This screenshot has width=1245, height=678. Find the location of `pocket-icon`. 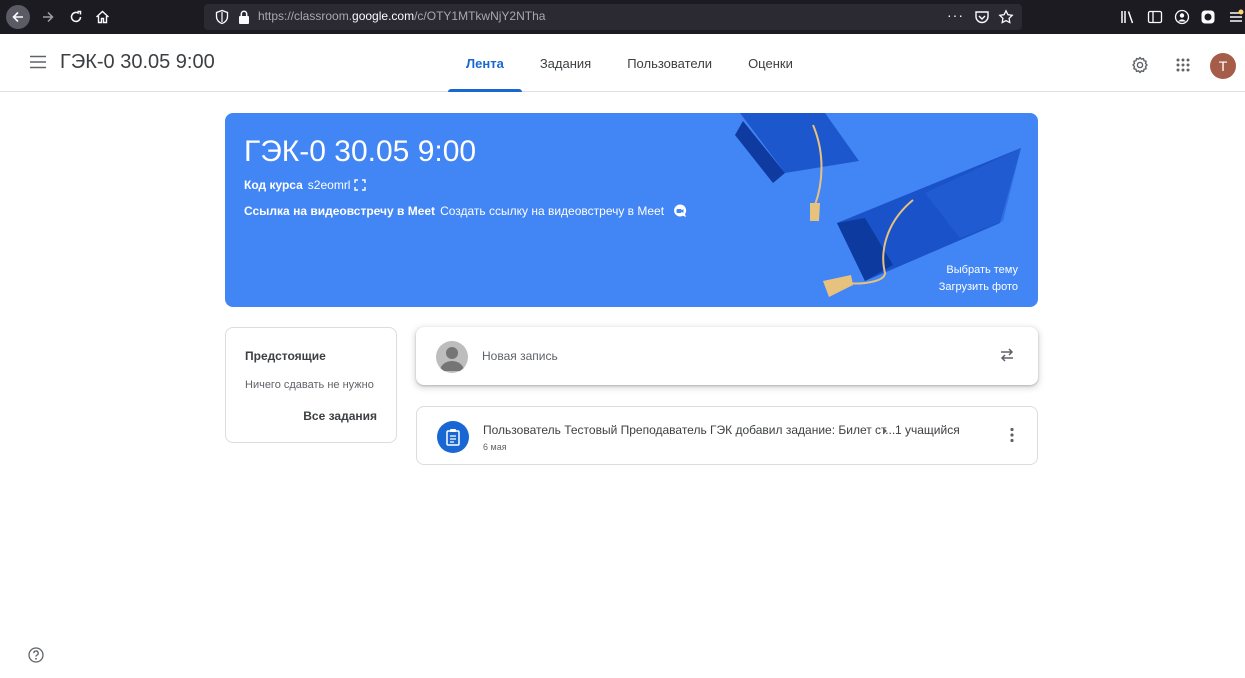

pocket-icon is located at coordinates (982, 17).